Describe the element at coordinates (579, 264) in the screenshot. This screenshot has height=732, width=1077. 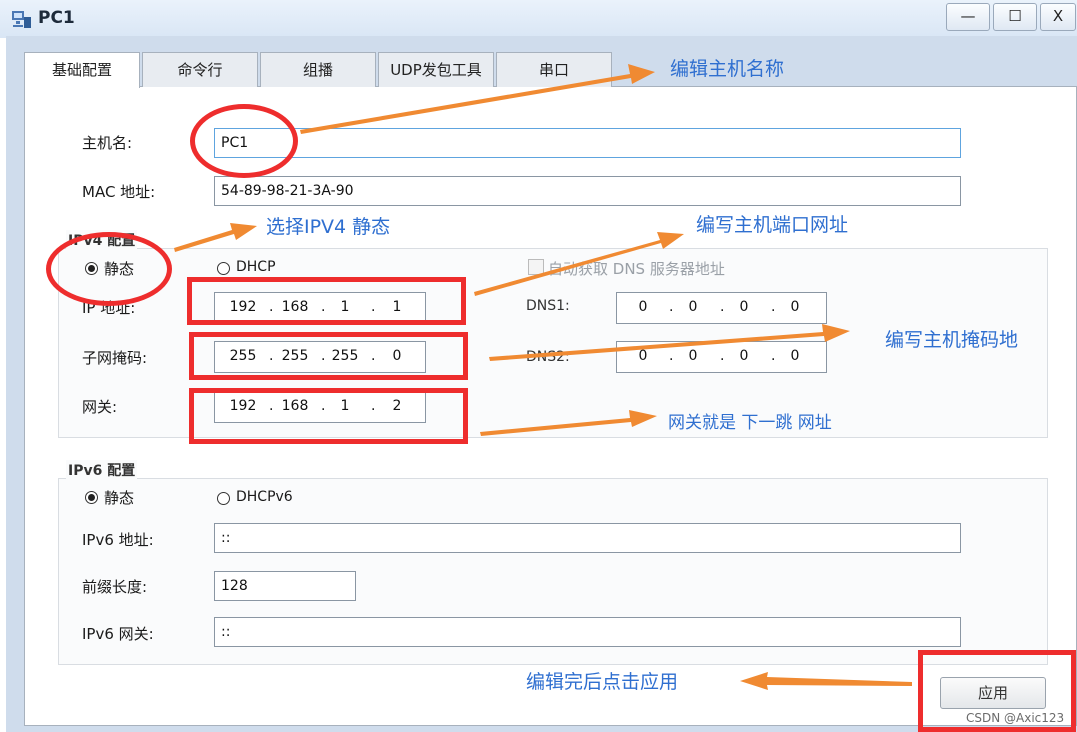
I see `arrow-ip` at that location.